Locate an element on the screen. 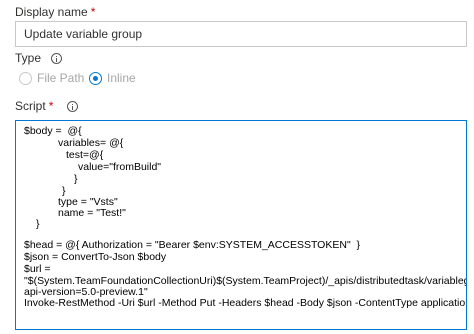  display-name-label: Display name * is located at coordinates (55, 12).